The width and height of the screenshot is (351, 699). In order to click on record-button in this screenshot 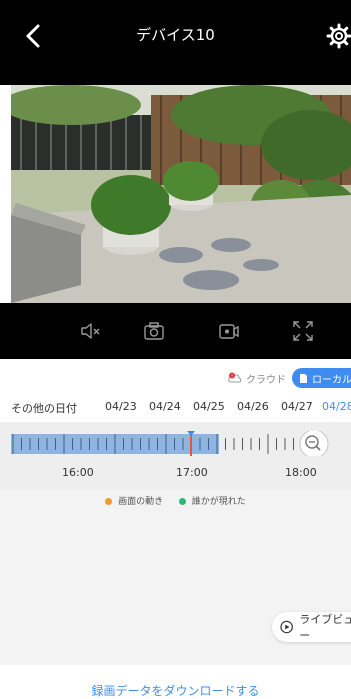, I will do `click(229, 331)`.